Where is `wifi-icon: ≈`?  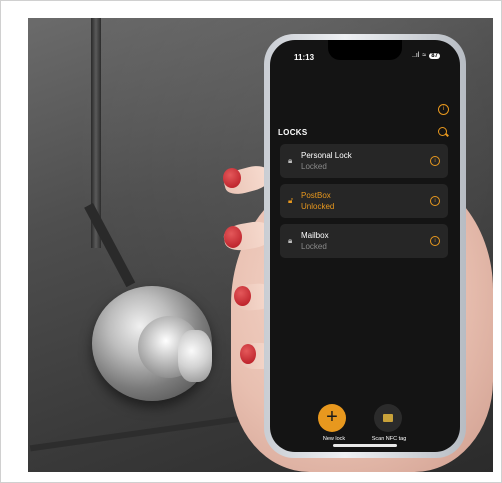 wifi-icon: ≈ is located at coordinates (424, 55).